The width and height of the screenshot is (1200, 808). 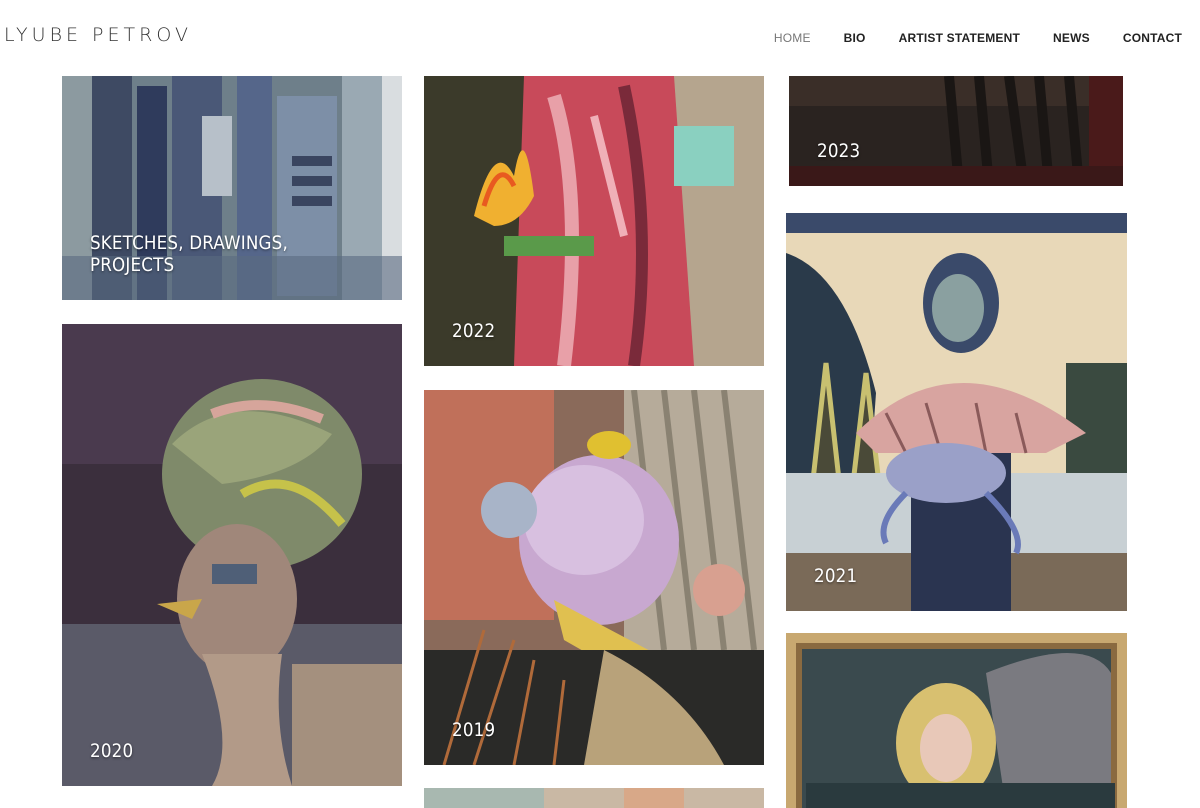 I want to click on main-nav: HOME BIO ARTIST STATEMENT NEWS CONTACT, so click(x=961, y=38).